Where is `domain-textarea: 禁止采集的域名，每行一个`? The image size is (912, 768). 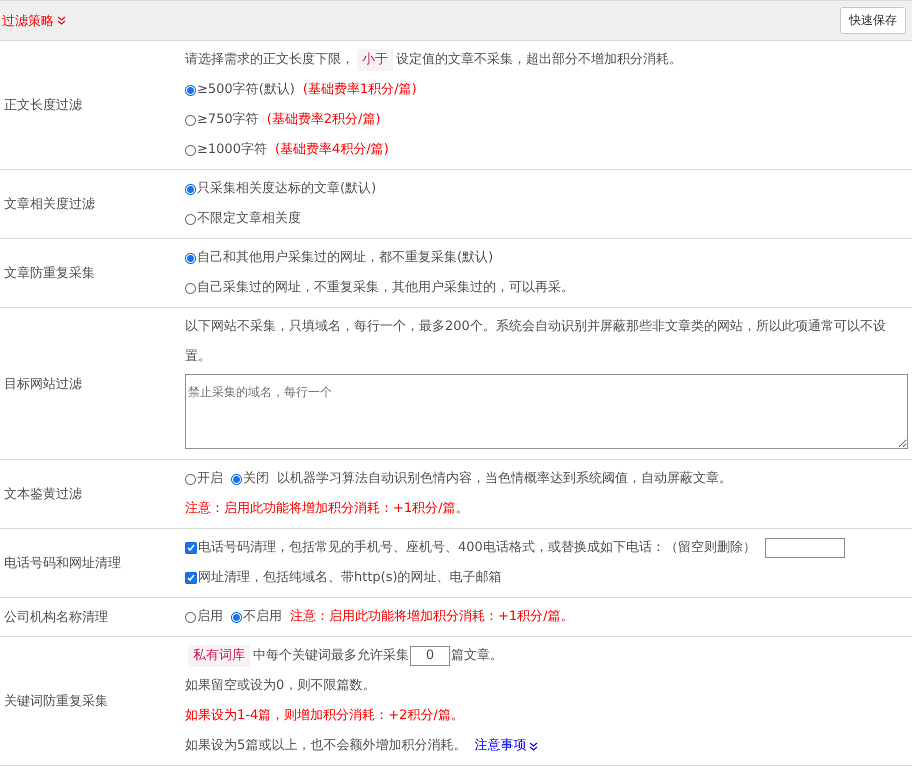 domain-textarea: 禁止采集的域名，每行一个 is located at coordinates (546, 411).